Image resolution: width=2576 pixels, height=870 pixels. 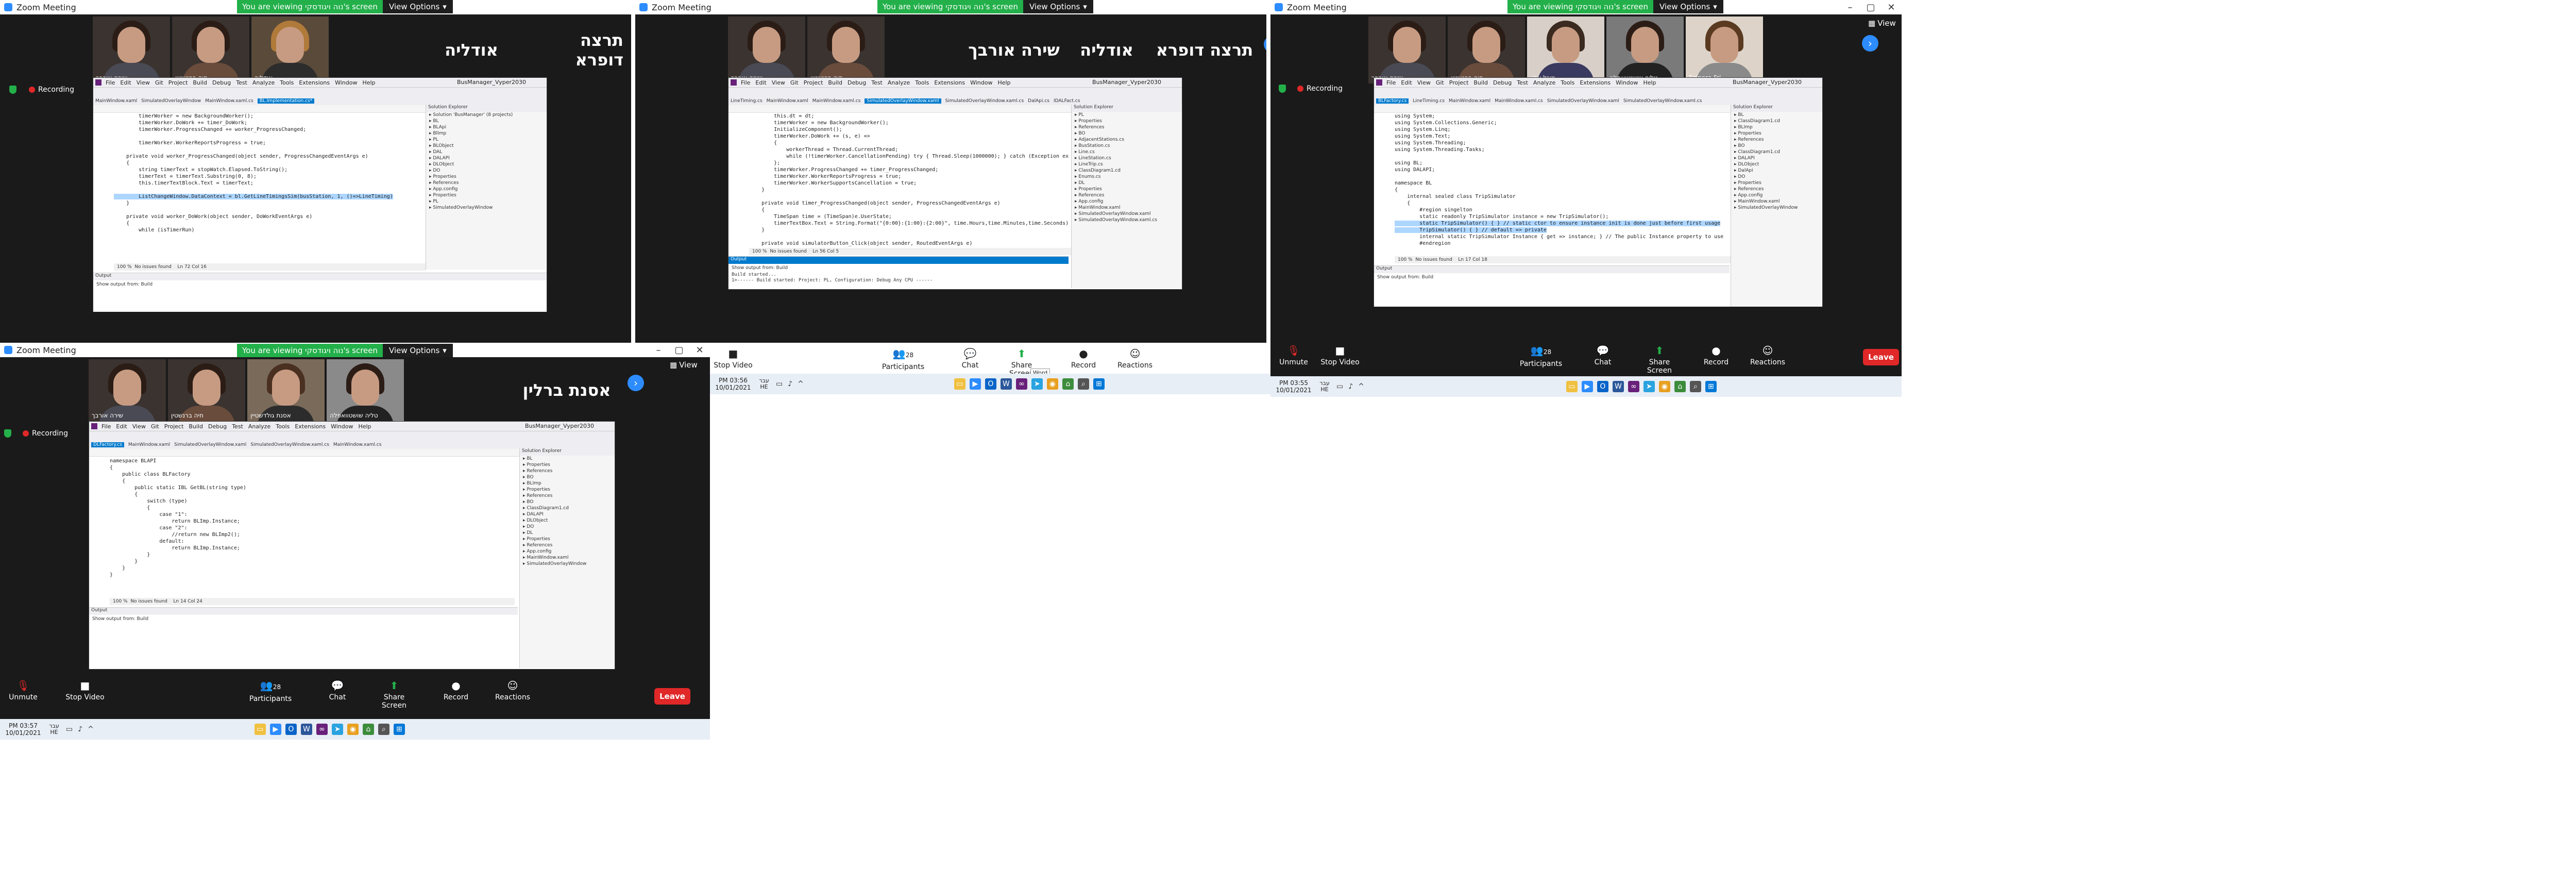 I want to click on output-source-select: Show output from: Build, so click(x=303, y=619).